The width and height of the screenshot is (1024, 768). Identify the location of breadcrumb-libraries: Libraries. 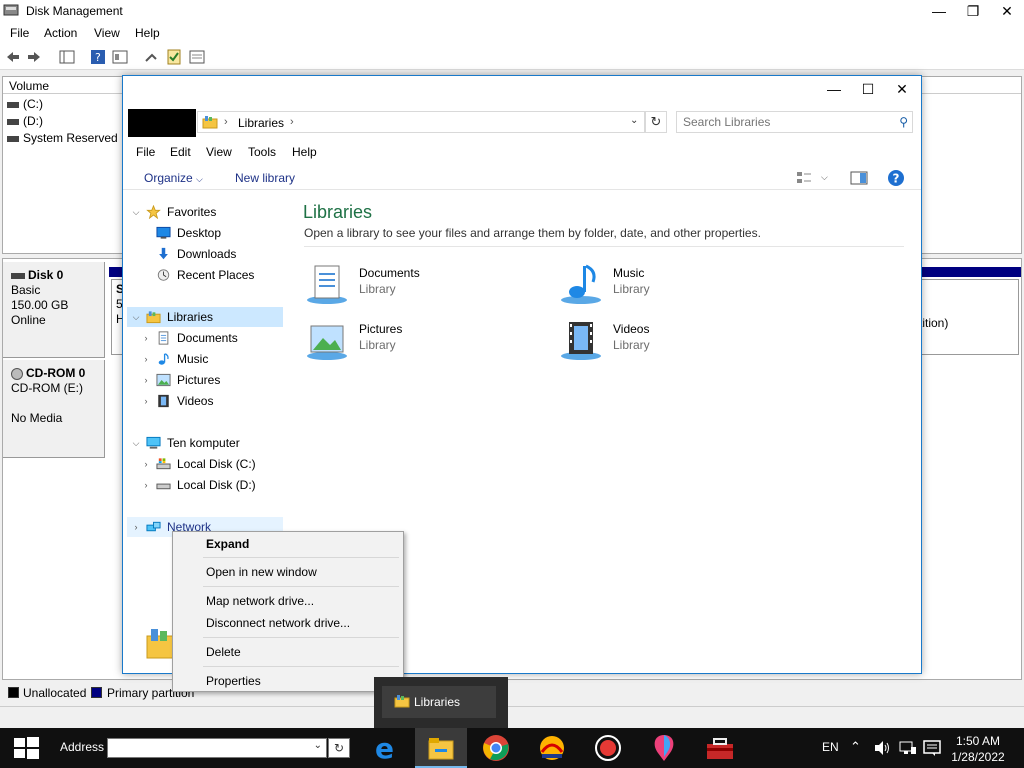
(261, 123).